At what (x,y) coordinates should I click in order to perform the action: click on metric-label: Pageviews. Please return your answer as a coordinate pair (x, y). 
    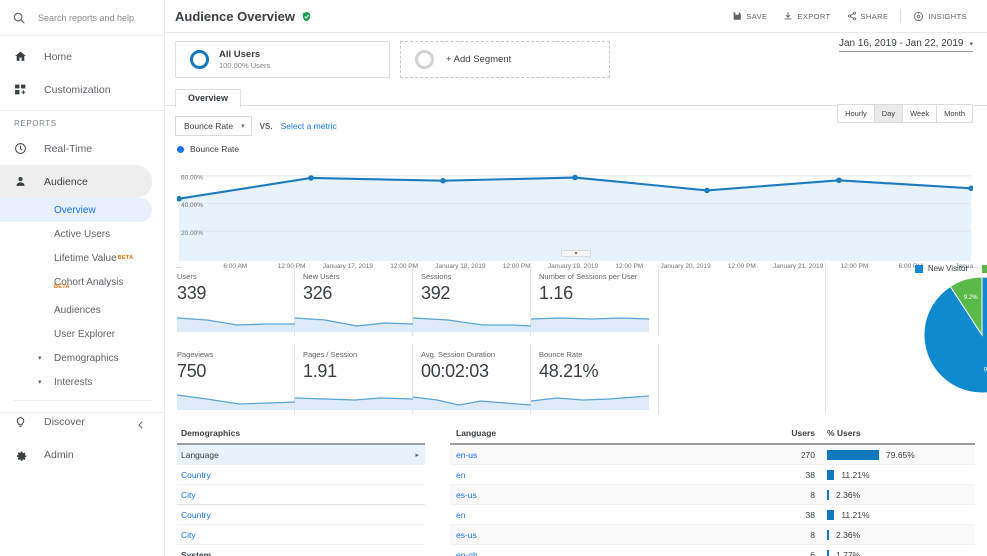
    Looking at the image, I should click on (195, 354).